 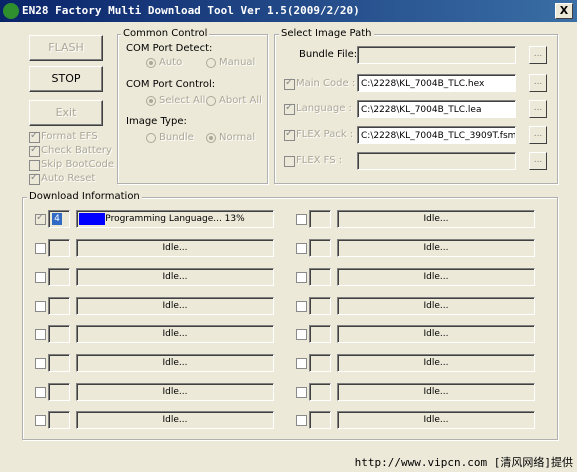 What do you see at coordinates (69, 136) in the screenshot?
I see `format-efs-label: Format EFS` at bounding box center [69, 136].